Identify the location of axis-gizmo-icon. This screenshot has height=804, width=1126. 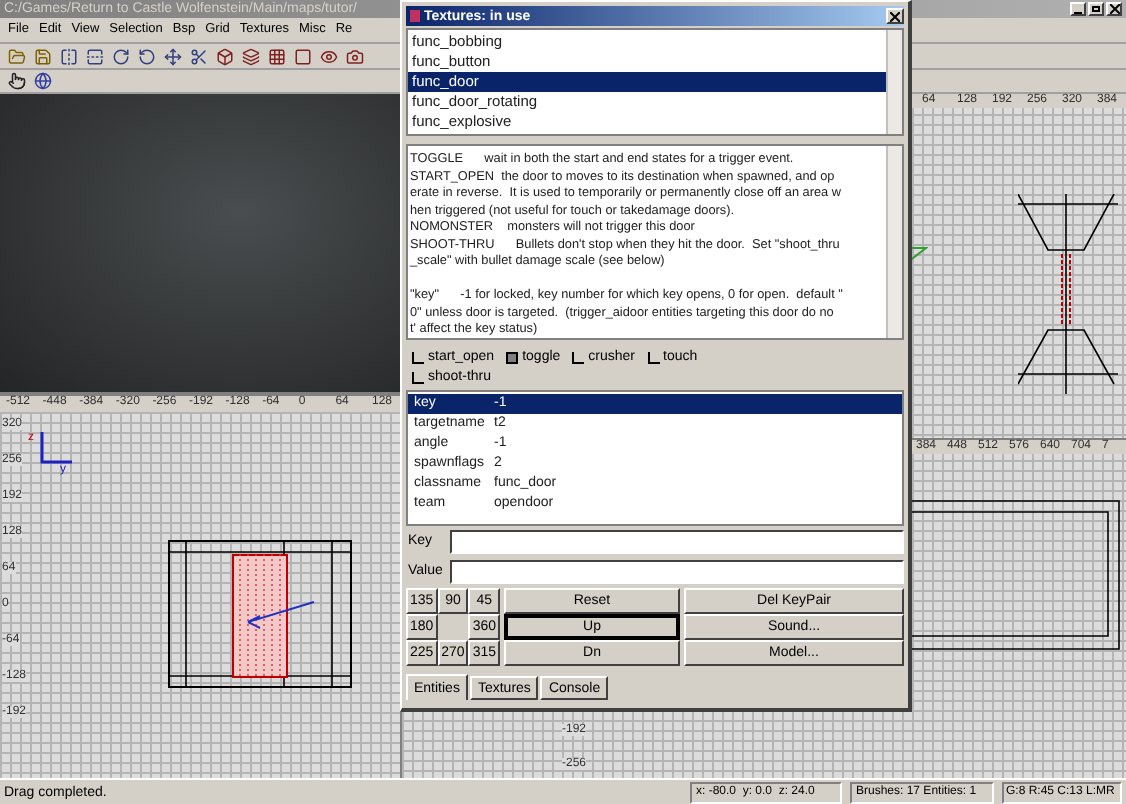
(56, 448).